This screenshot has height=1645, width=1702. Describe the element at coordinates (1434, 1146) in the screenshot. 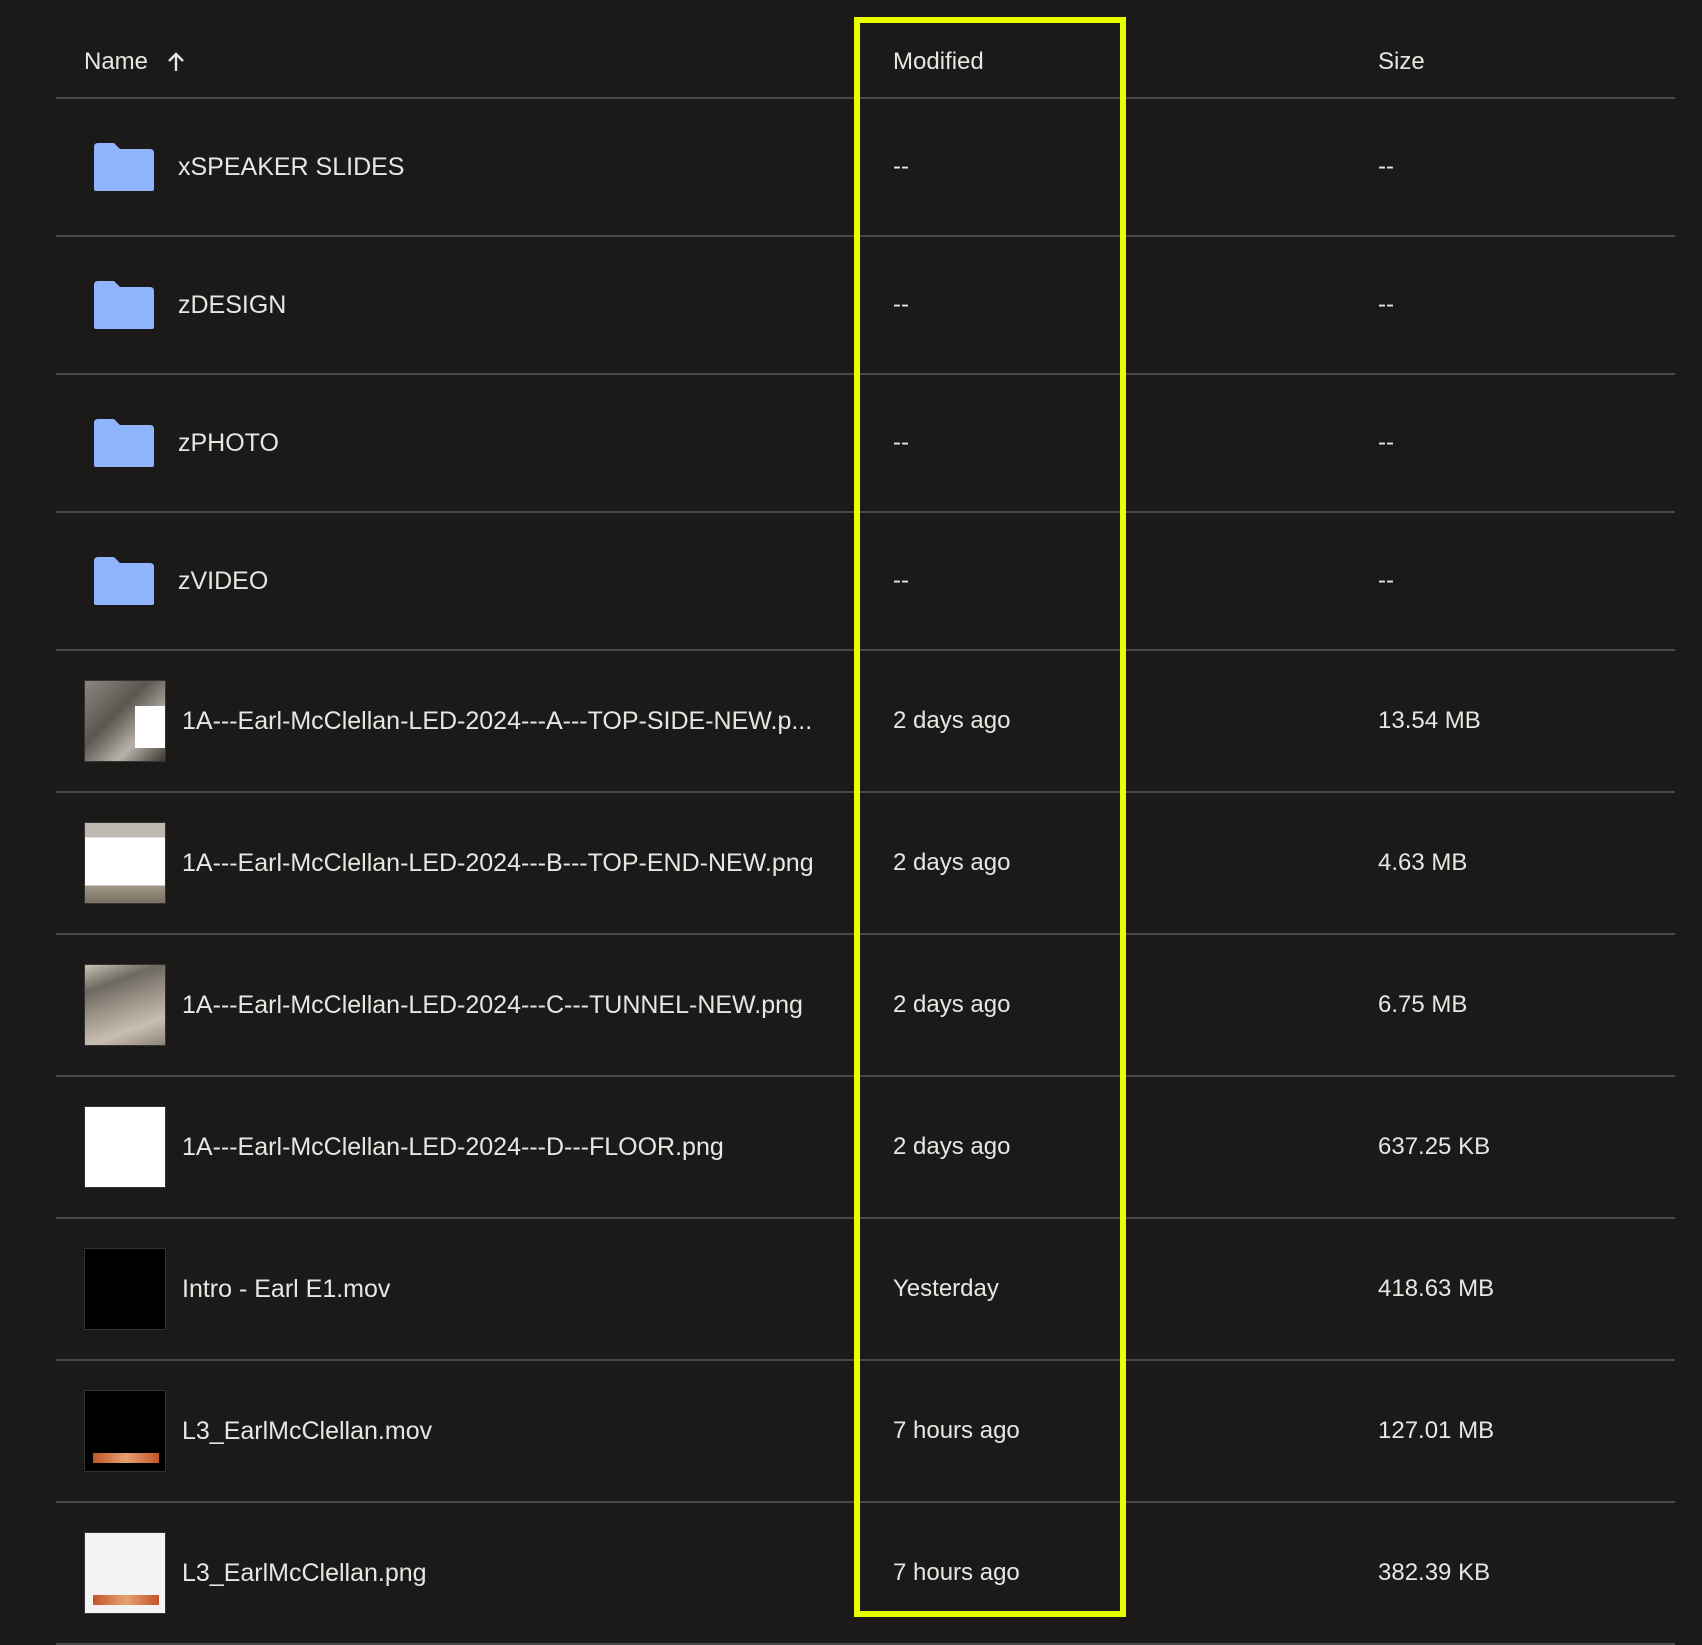

I see `size-cell: 637.25 KB` at that location.